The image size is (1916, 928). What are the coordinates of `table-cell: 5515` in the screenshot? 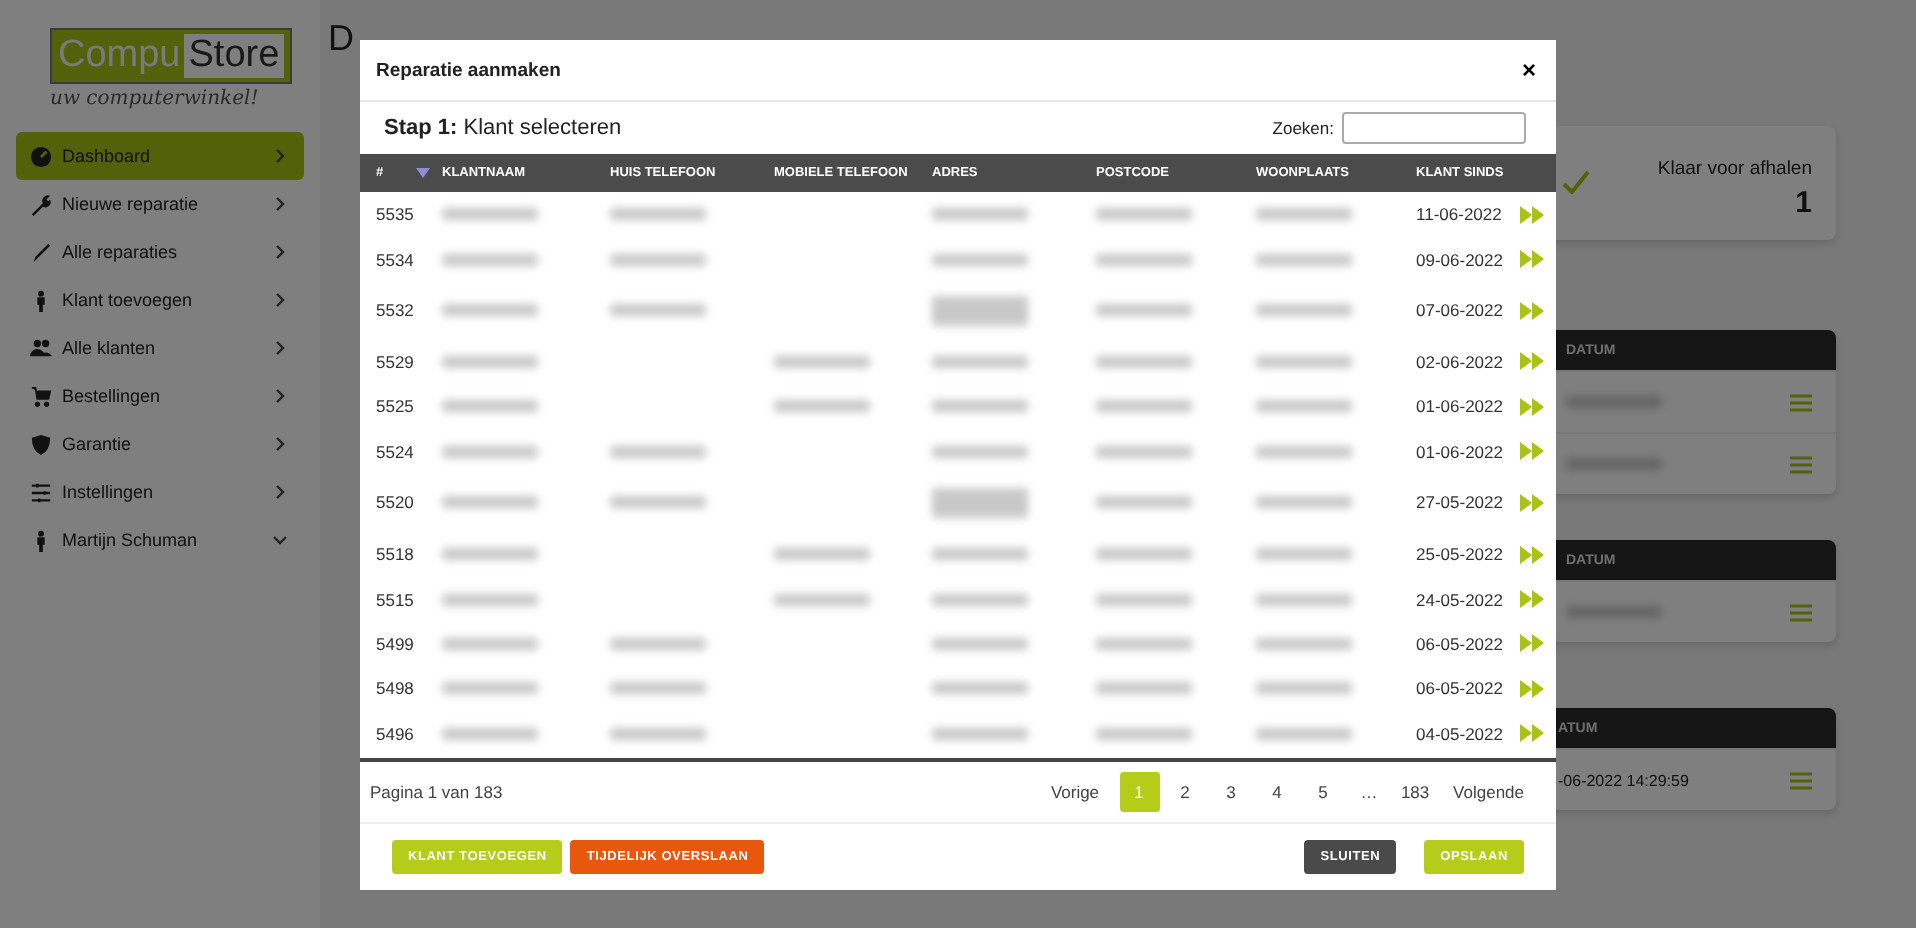 It's located at (395, 599).